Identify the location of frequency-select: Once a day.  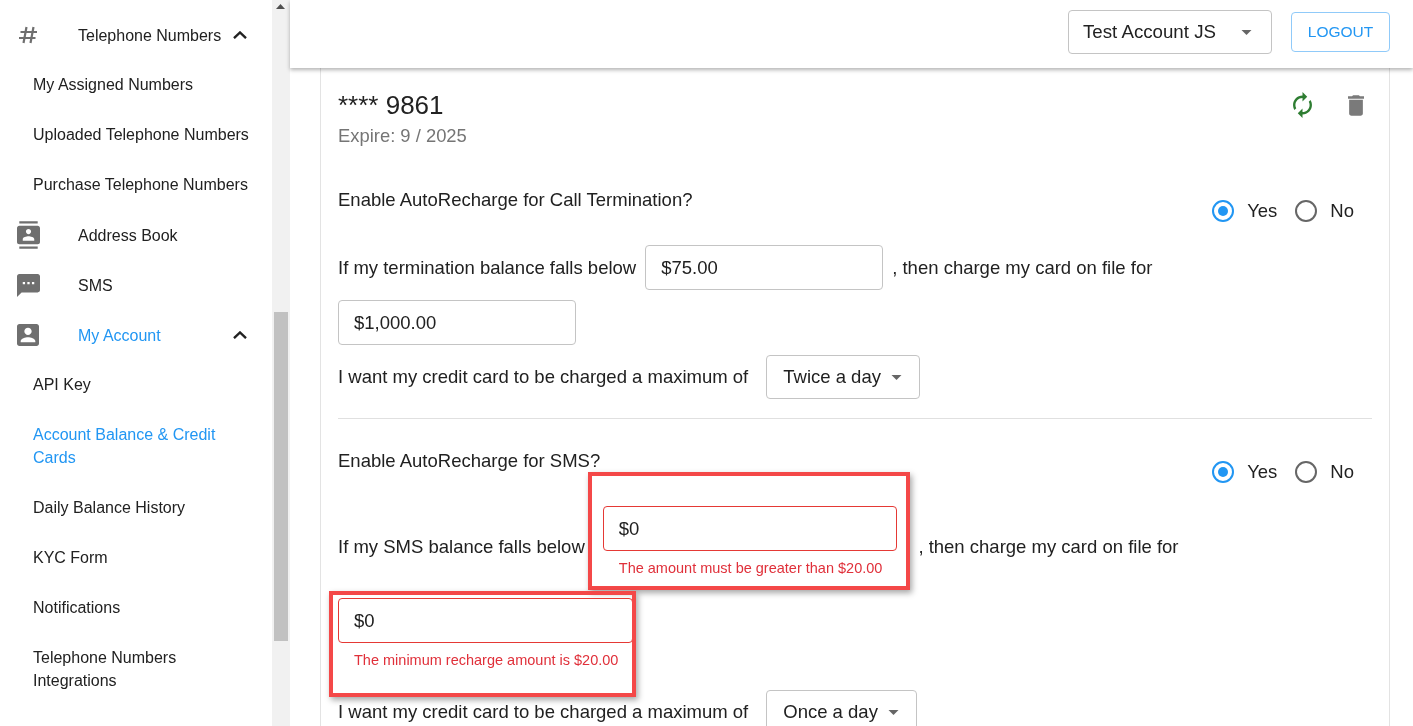
(841, 708).